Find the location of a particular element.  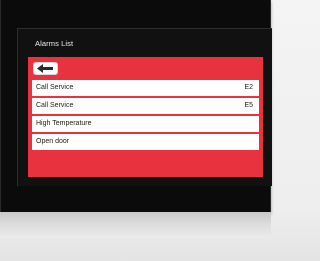

screen-title: Alarms List is located at coordinates (54, 43).